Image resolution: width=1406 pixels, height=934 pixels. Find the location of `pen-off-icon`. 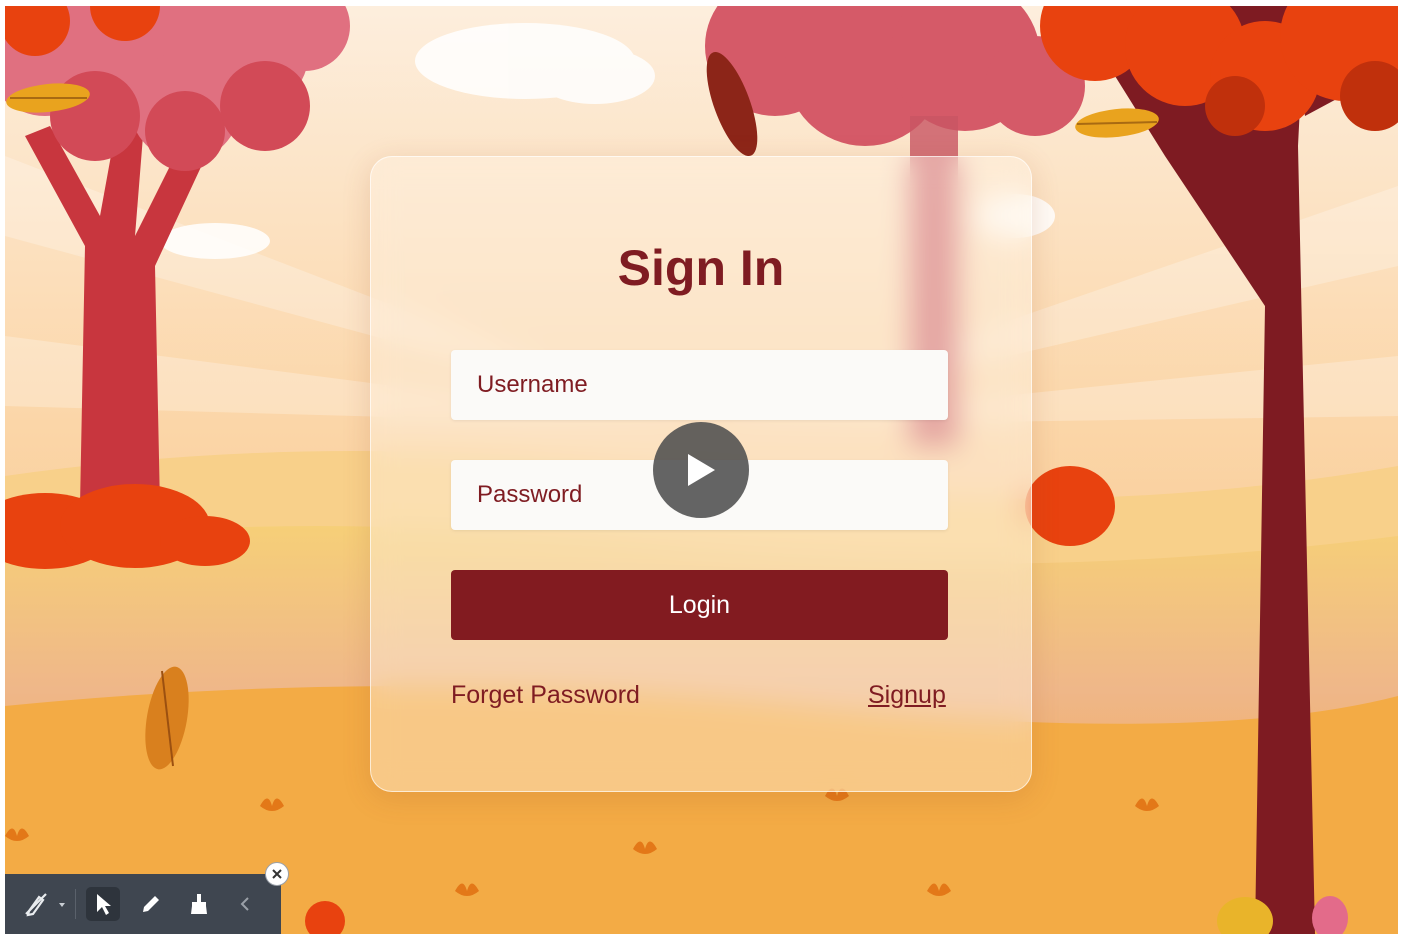

pen-off-icon is located at coordinates (36, 904).